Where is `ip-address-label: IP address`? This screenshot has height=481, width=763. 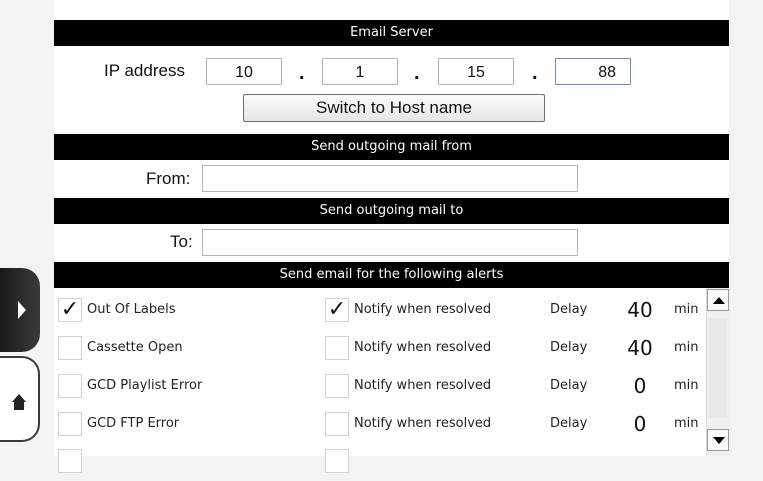
ip-address-label: IP address is located at coordinates (144, 70).